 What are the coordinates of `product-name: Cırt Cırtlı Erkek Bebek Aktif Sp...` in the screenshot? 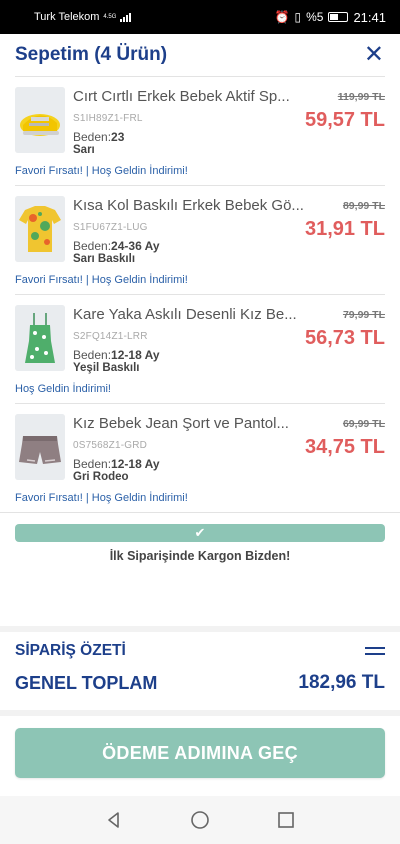 It's located at (189, 96).